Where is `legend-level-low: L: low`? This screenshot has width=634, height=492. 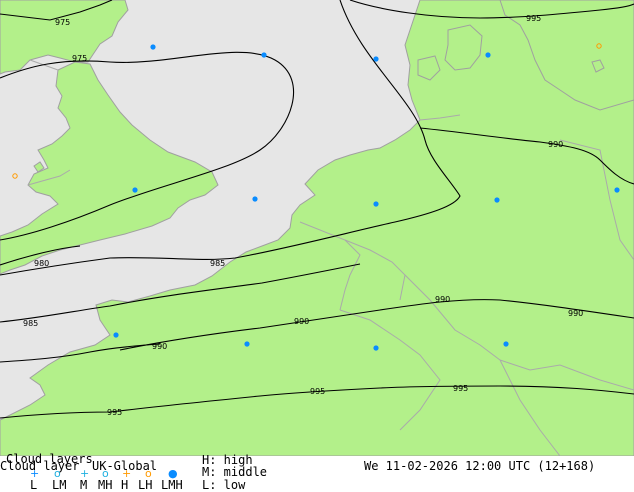
legend-level-low: L: low is located at coordinates (224, 485).